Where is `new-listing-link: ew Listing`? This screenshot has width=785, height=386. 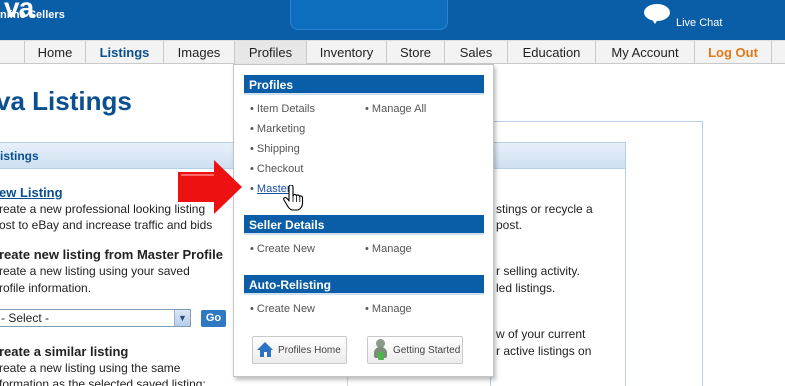 new-listing-link: ew Listing is located at coordinates (31, 192).